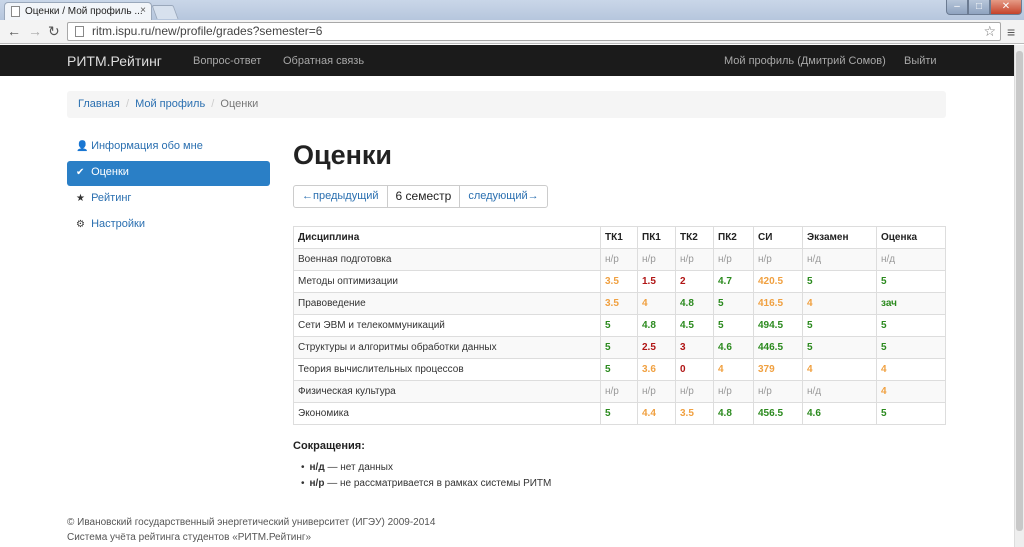 This screenshot has width=1024, height=547. I want to click on nav-link-logout: Выйти, so click(920, 61).